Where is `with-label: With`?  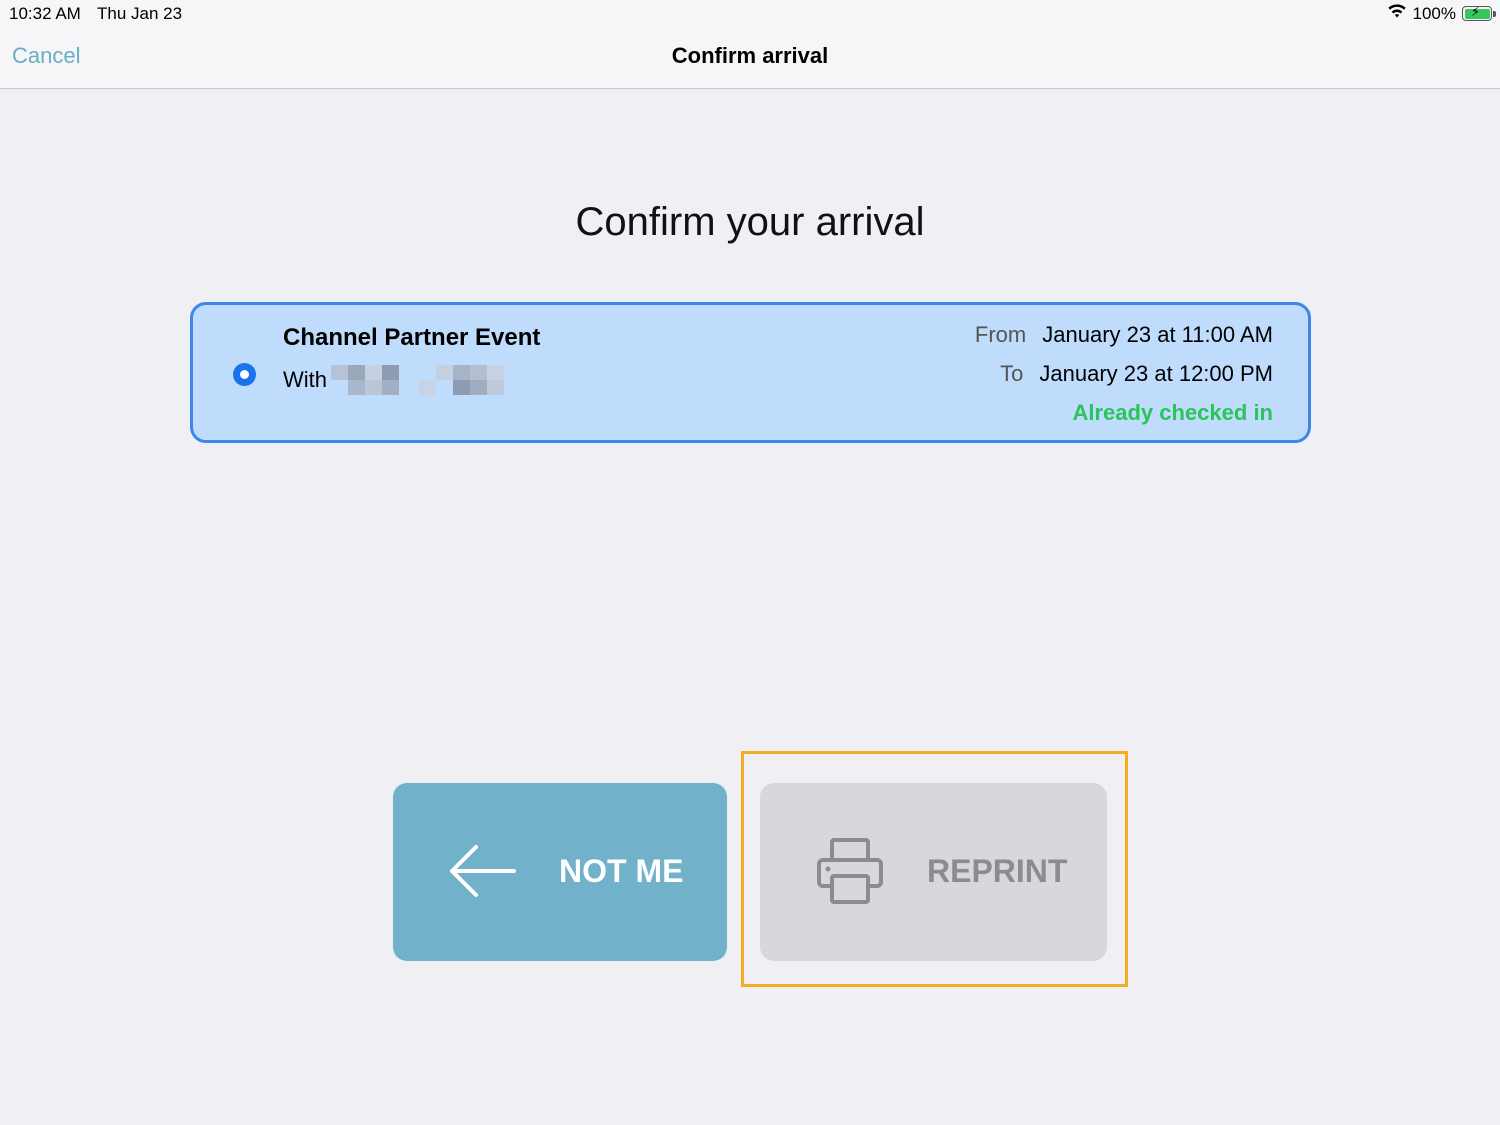 with-label: With is located at coordinates (305, 379).